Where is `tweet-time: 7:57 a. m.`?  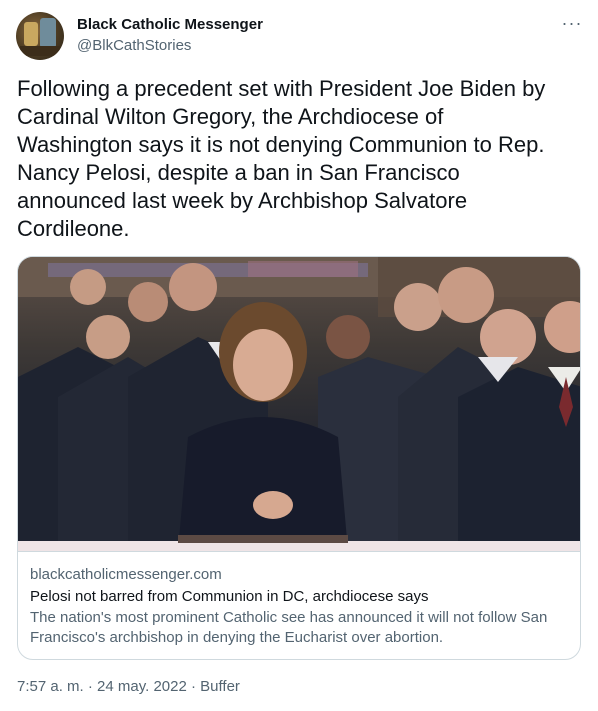 tweet-time: 7:57 a. m. is located at coordinates (50, 686).